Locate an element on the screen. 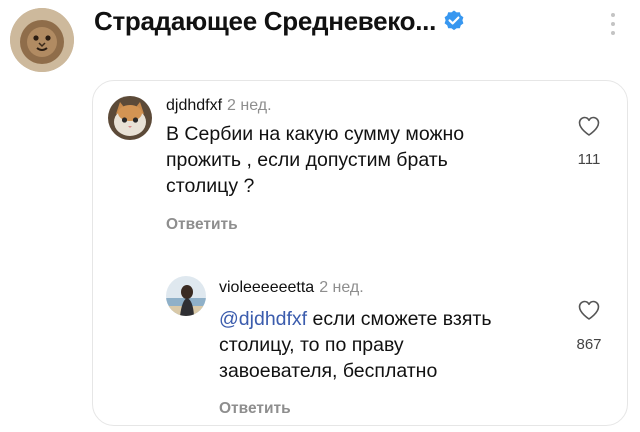  verified-badge-icon is located at coordinates (454, 20).